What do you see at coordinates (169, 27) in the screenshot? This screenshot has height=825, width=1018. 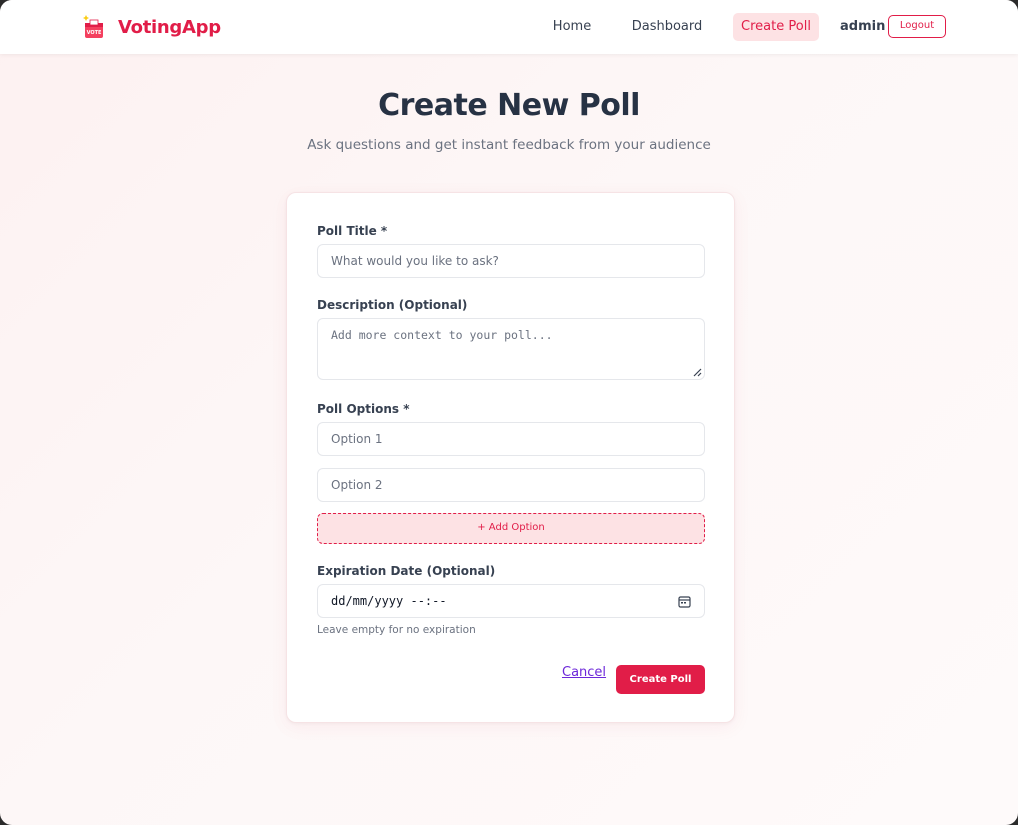 I see `brand-name: VotingApp` at bounding box center [169, 27].